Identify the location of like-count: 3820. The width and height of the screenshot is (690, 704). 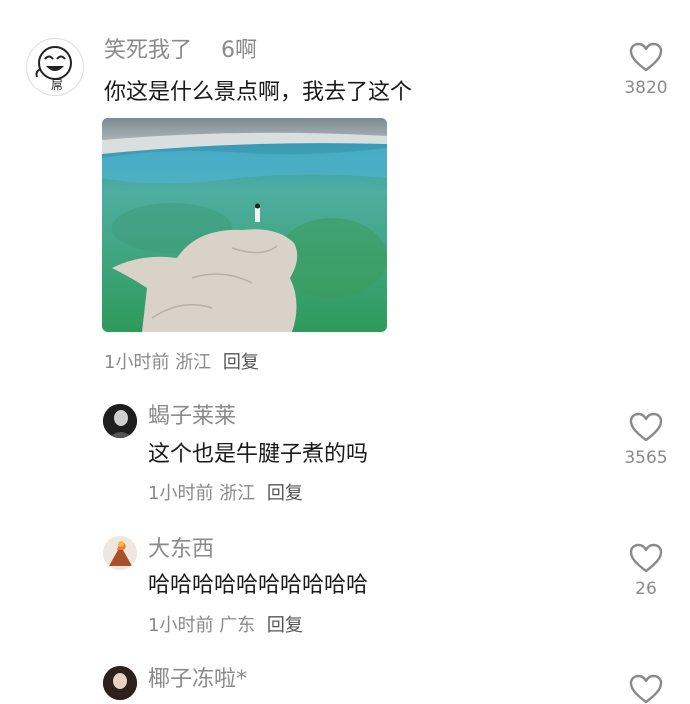
(646, 88).